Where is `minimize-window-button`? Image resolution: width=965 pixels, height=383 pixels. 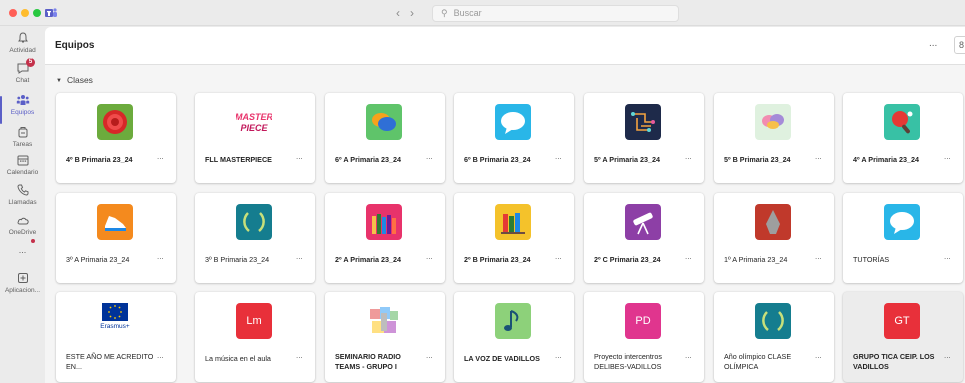 minimize-window-button is located at coordinates (25, 13).